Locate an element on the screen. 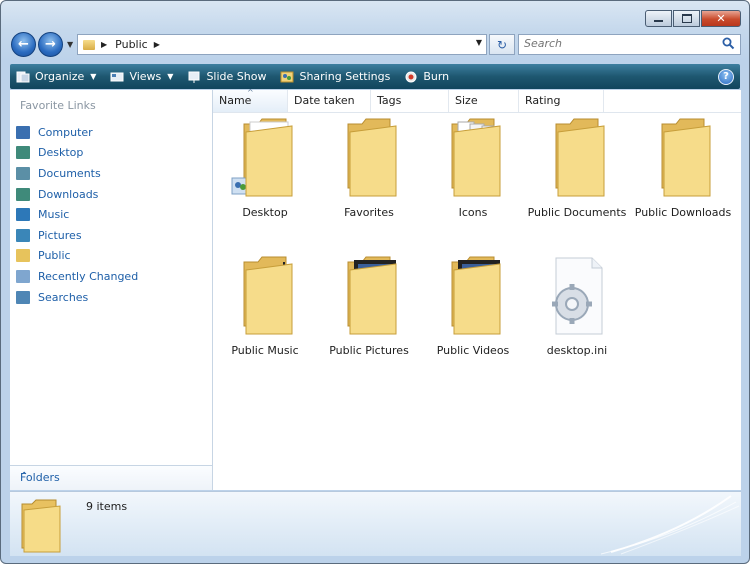 This screenshot has height=564, width=750. item-count: 9 items is located at coordinates (107, 506).